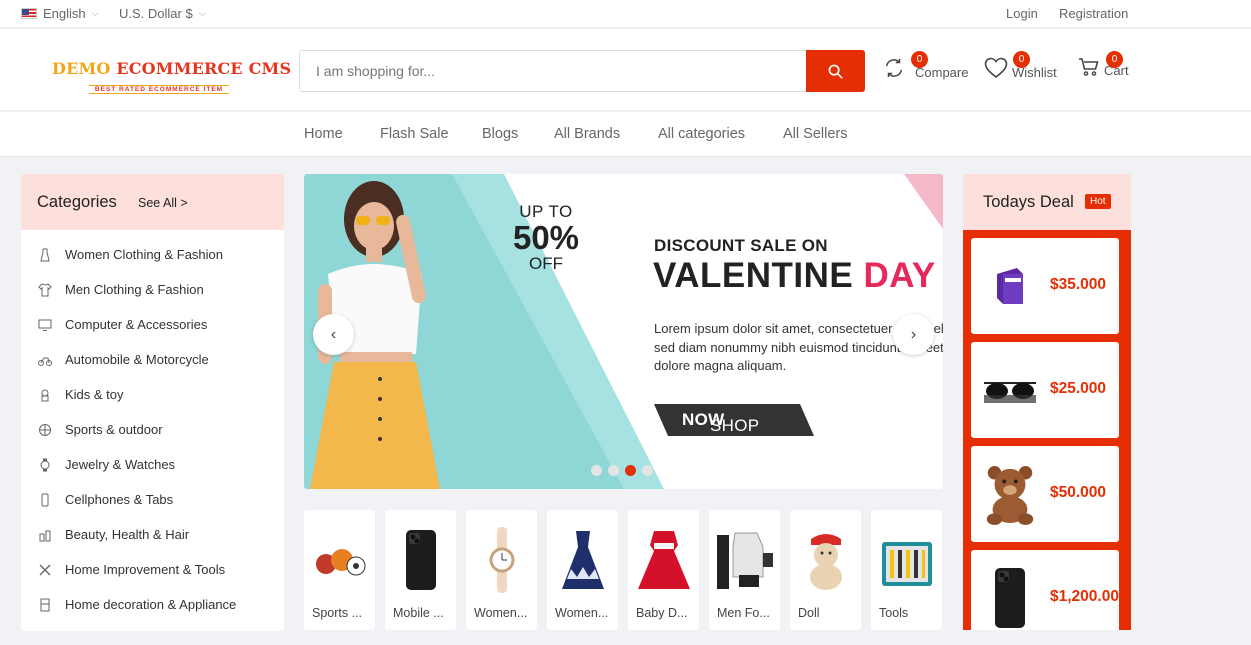 The image size is (1251, 645). What do you see at coordinates (1078, 388) in the screenshot?
I see `deal-price: $25.000` at bounding box center [1078, 388].